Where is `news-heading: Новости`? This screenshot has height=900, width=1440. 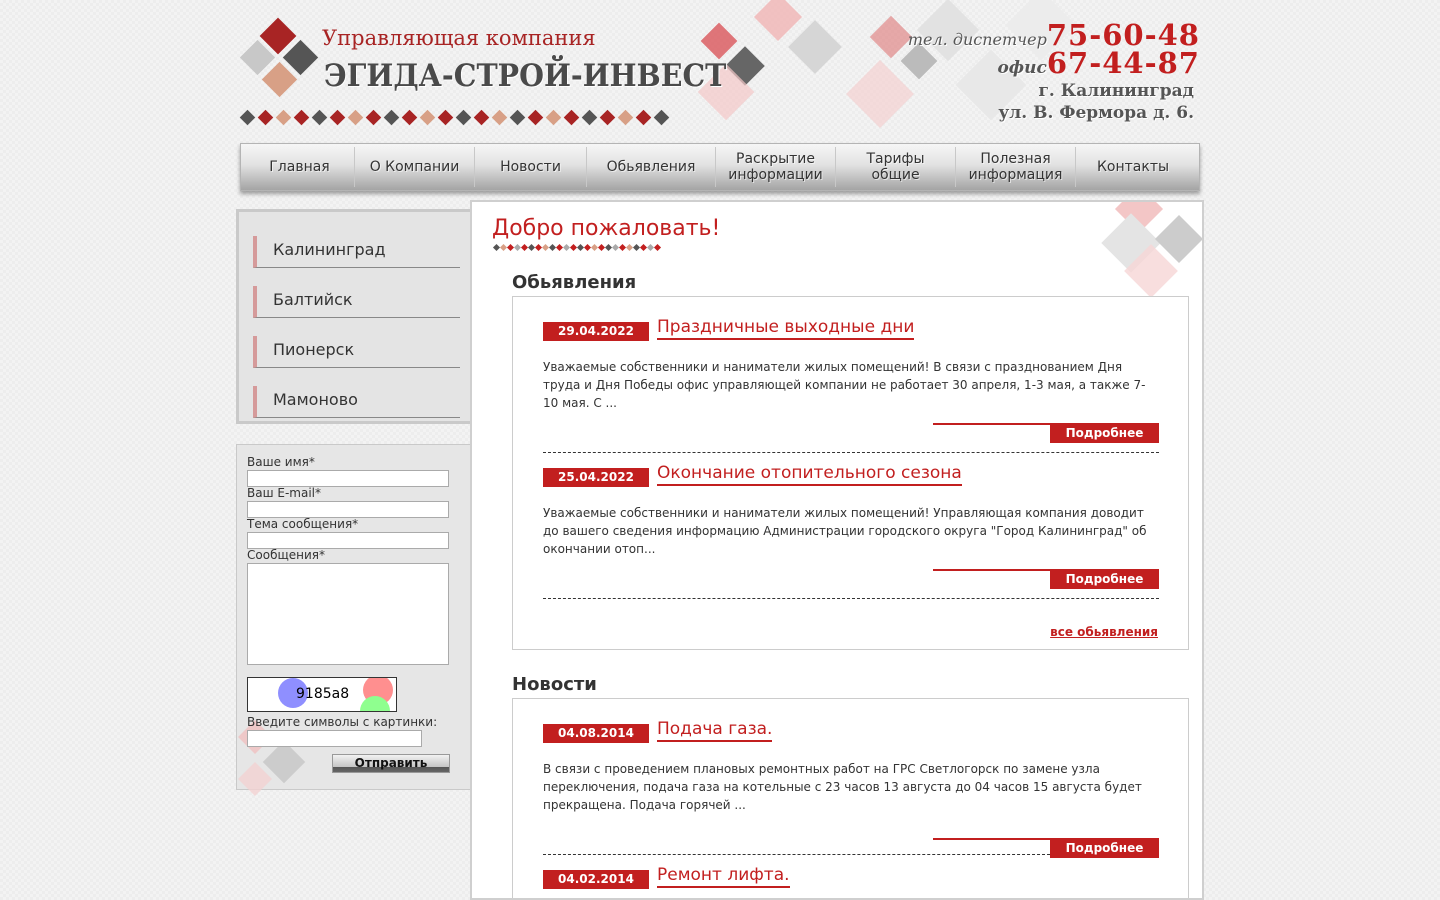
news-heading: Новости is located at coordinates (554, 684).